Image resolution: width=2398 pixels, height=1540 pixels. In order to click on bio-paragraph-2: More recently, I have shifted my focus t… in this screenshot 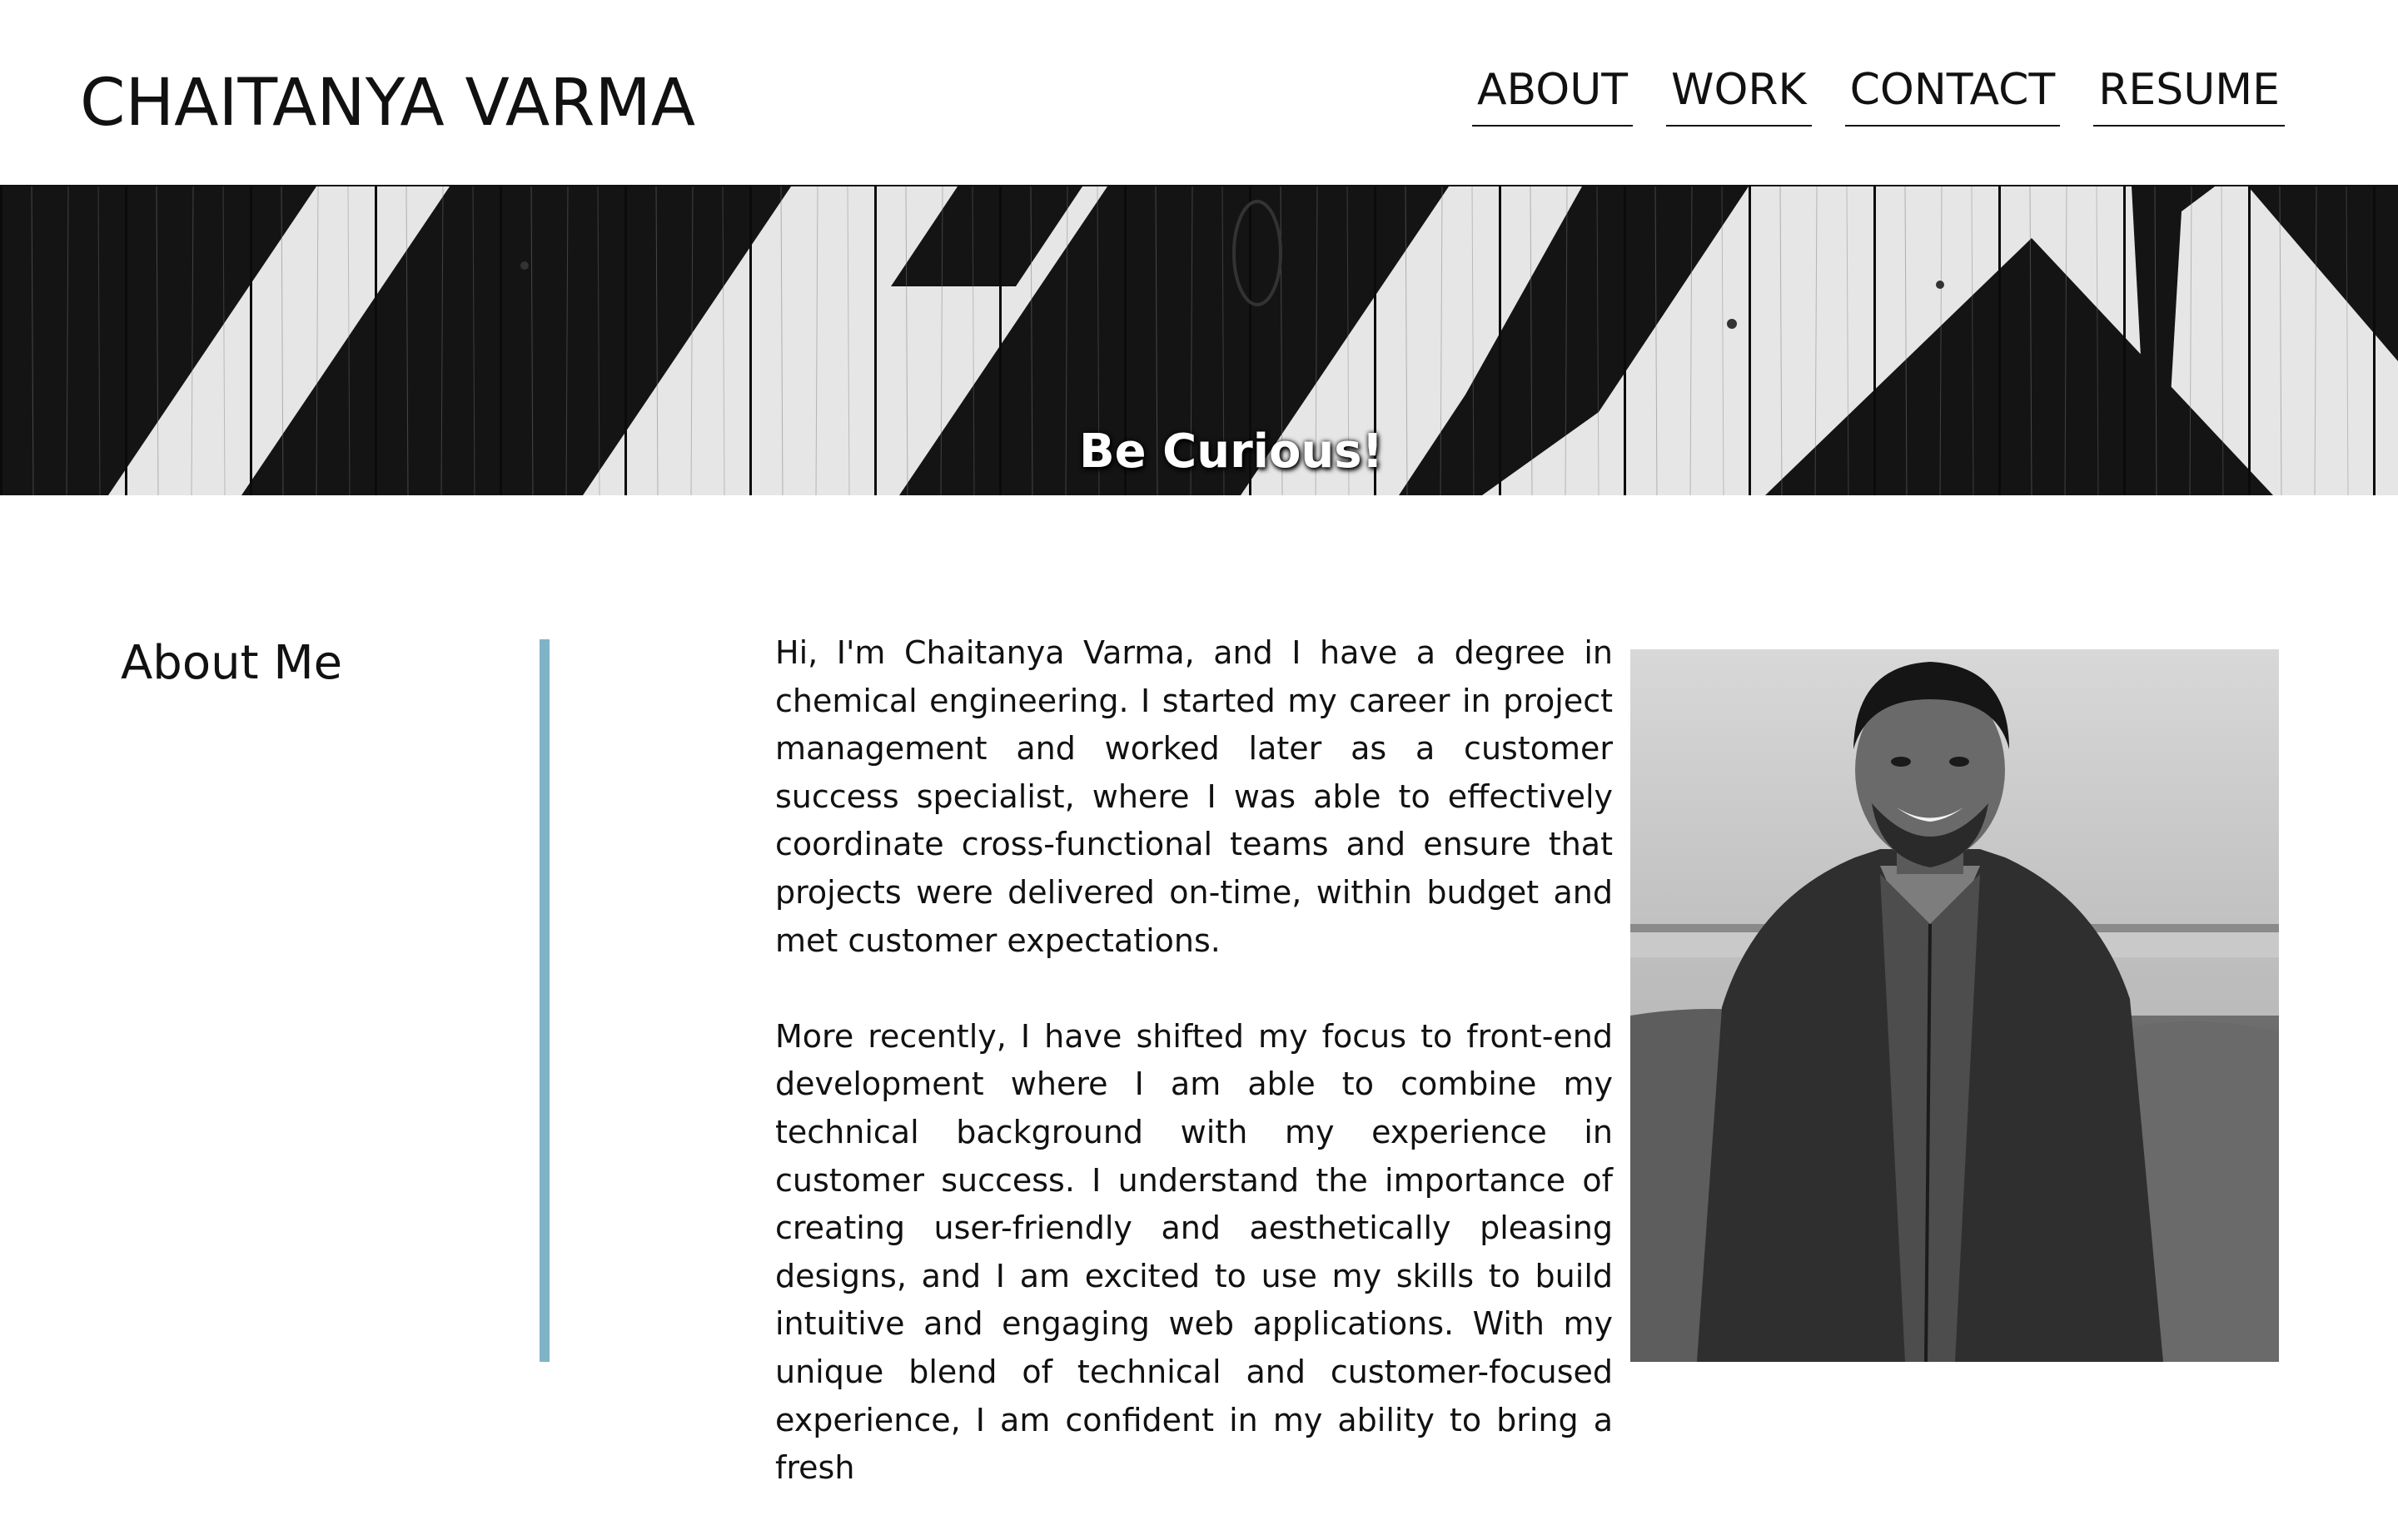, I will do `click(1194, 1252)`.